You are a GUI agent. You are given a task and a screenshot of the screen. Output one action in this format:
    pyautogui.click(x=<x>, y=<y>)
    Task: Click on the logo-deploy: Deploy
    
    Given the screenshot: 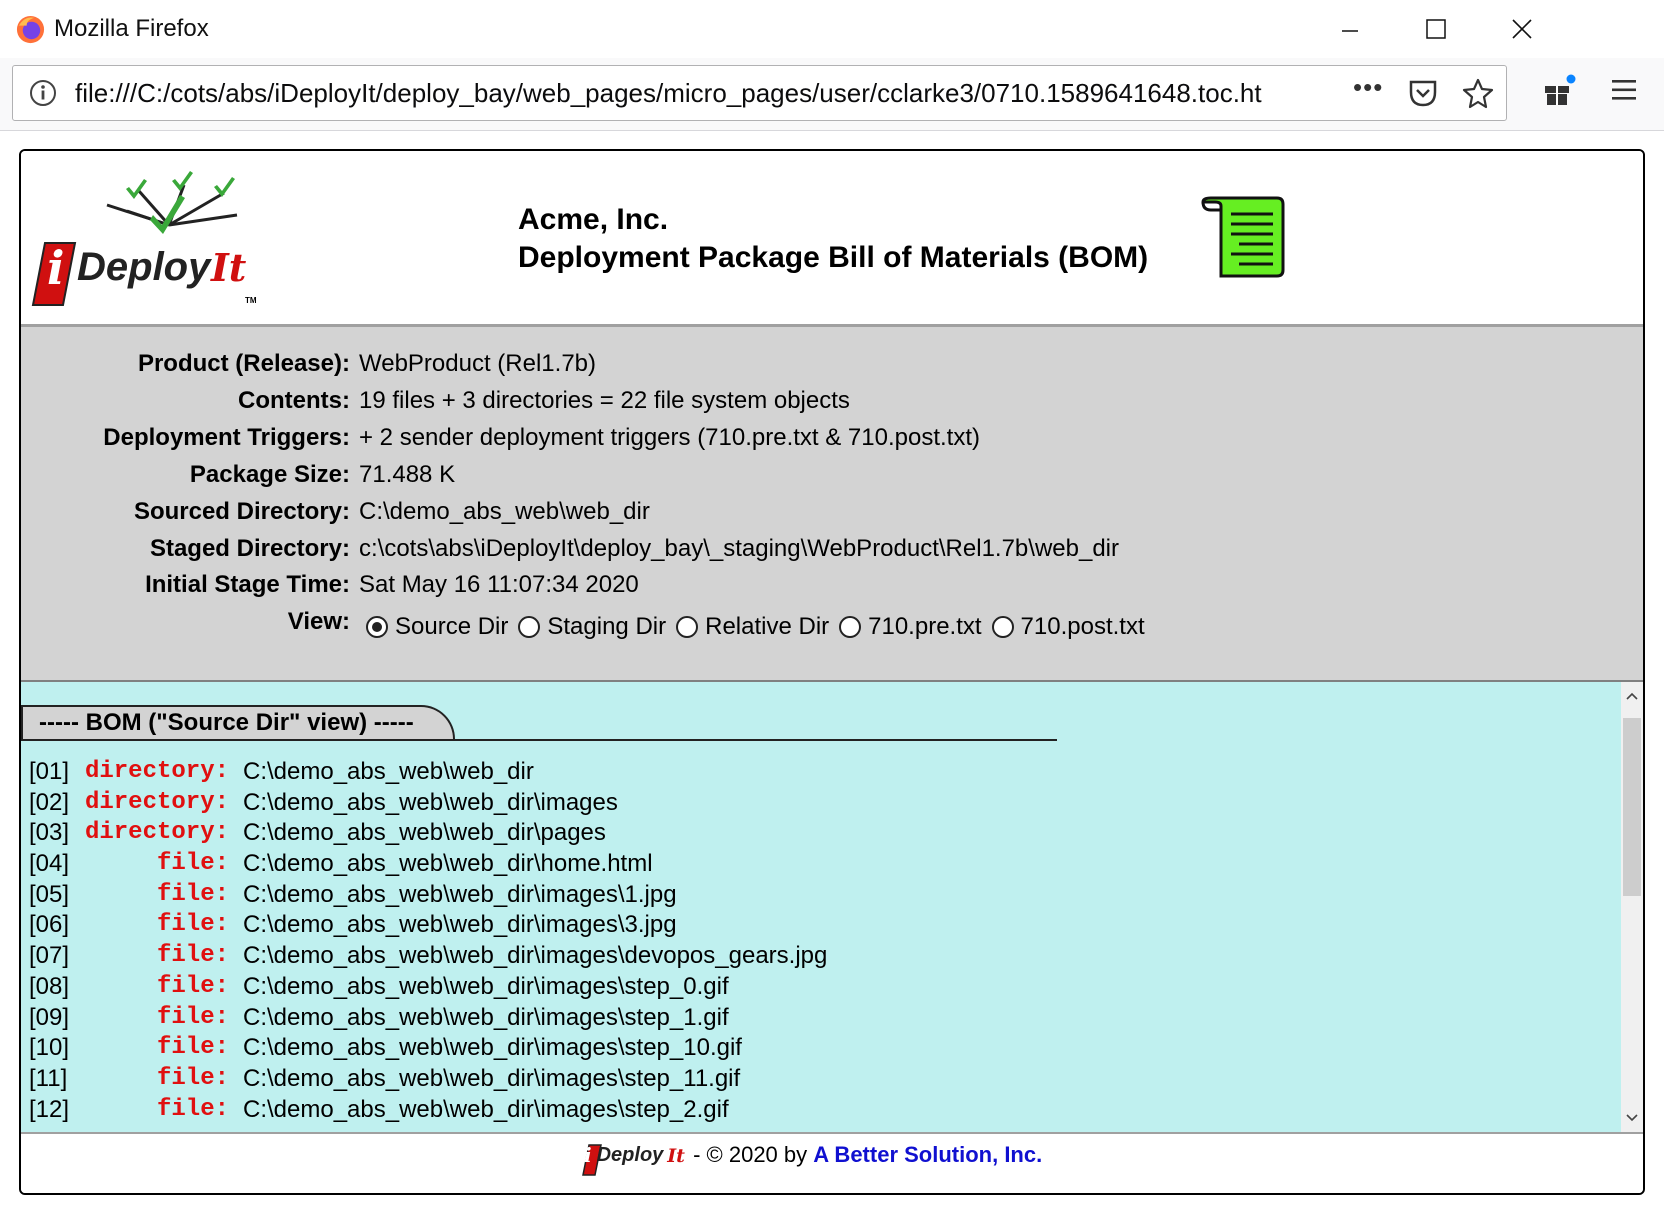 What is the action you would take?
    pyautogui.click(x=144, y=267)
    